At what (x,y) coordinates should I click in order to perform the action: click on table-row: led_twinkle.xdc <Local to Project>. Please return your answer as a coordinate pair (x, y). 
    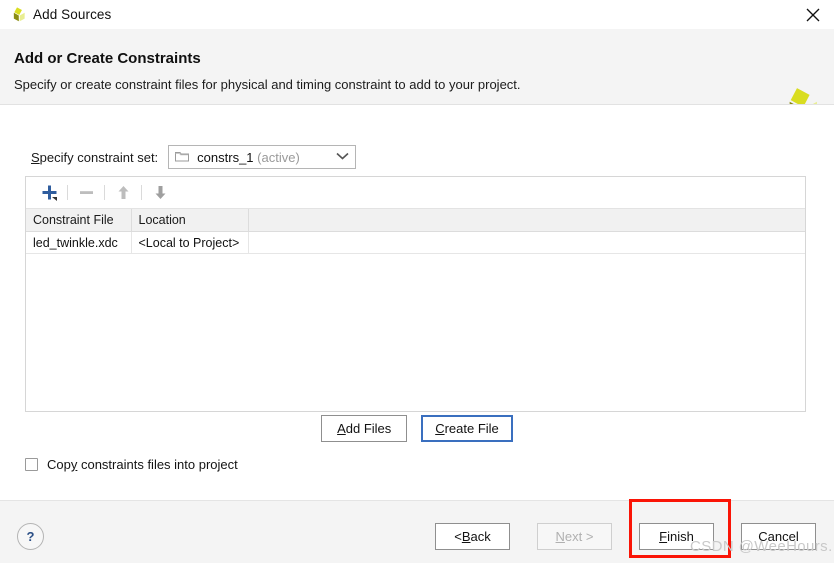
    Looking at the image, I should click on (415, 242).